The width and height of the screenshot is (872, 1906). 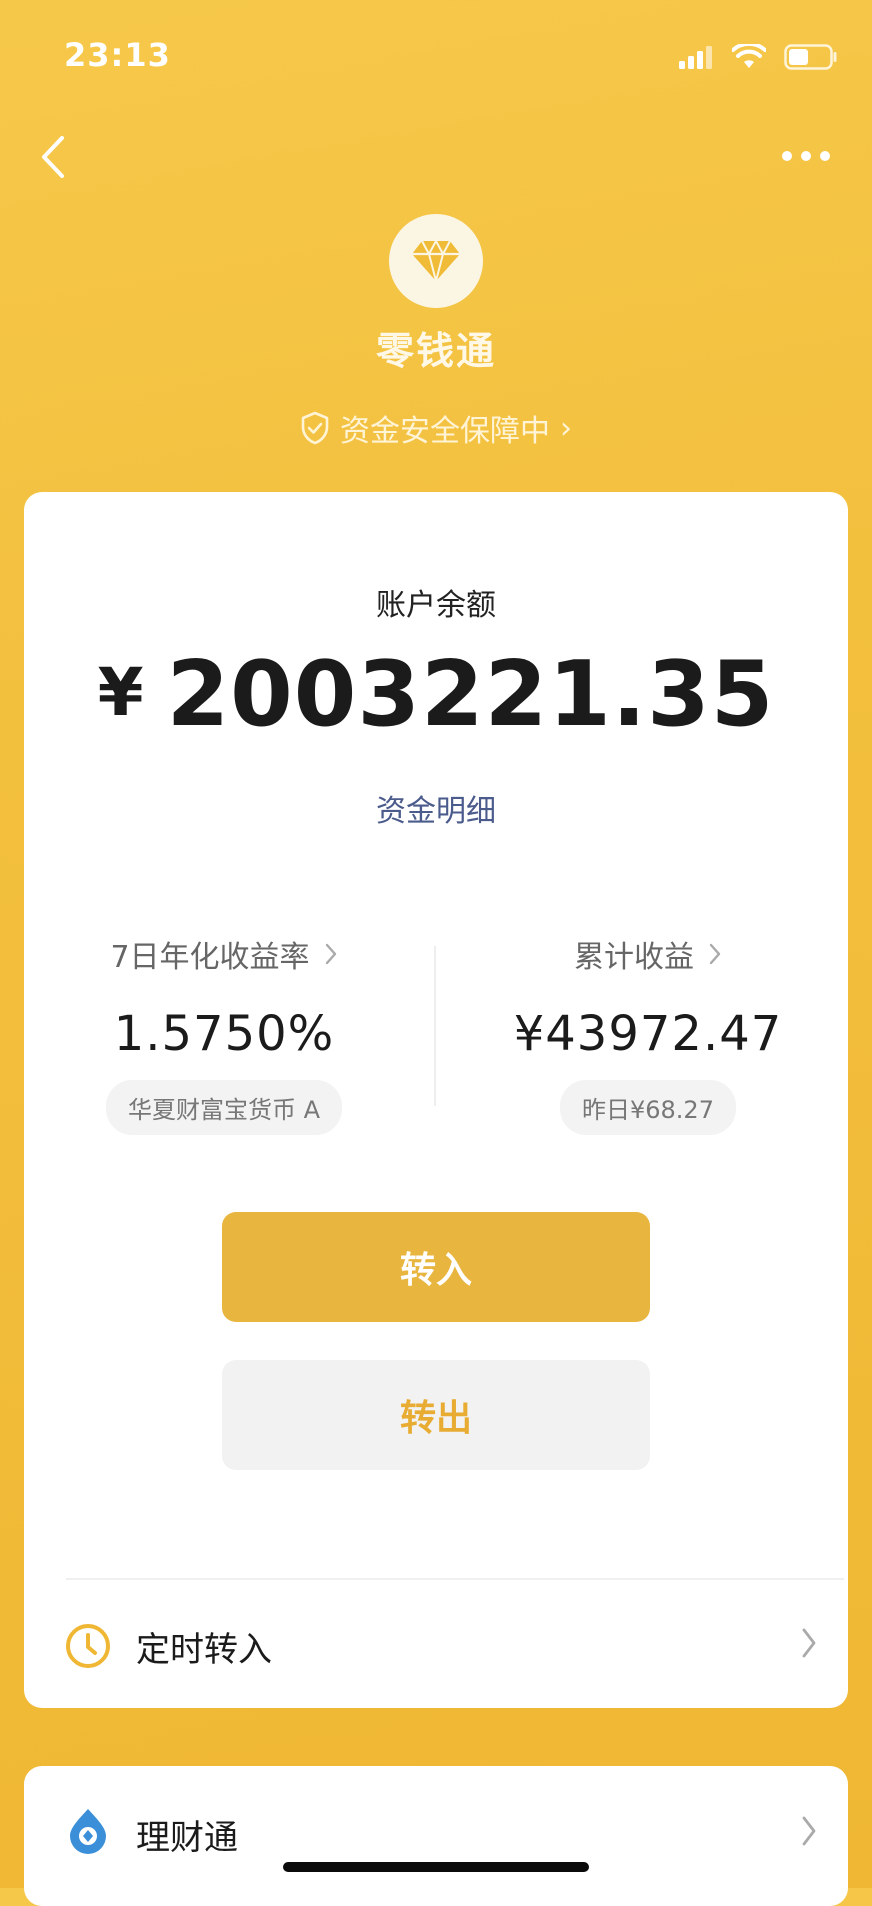 I want to click on cellular-signal-icon, so click(x=695, y=57).